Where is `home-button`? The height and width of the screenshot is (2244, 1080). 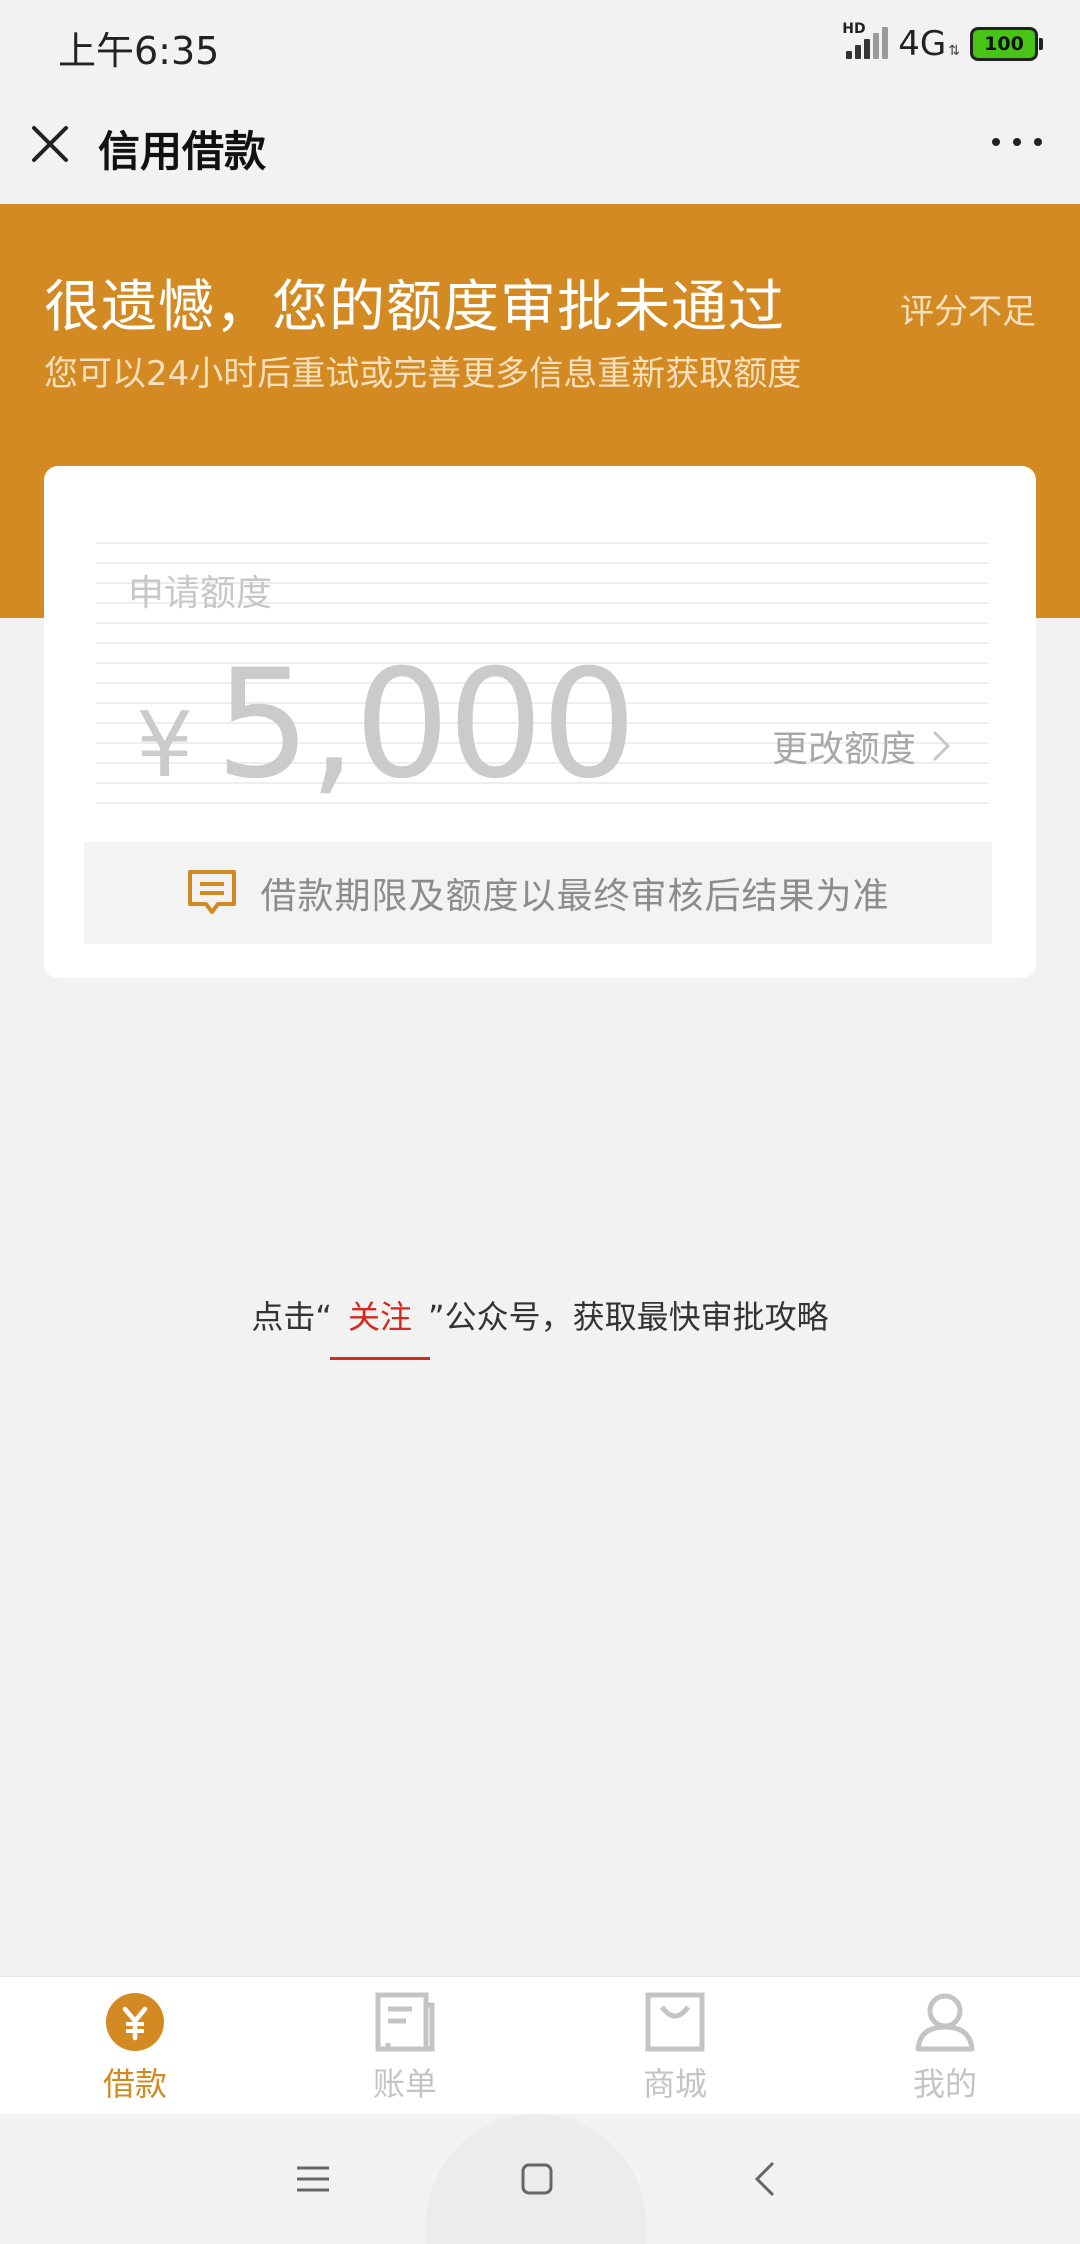
home-button is located at coordinates (537, 2179).